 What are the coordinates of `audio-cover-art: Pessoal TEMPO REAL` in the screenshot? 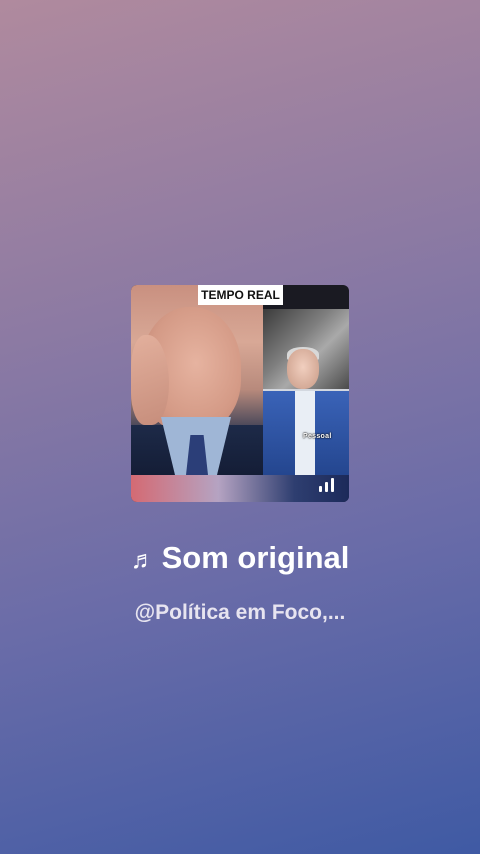 It's located at (240, 393).